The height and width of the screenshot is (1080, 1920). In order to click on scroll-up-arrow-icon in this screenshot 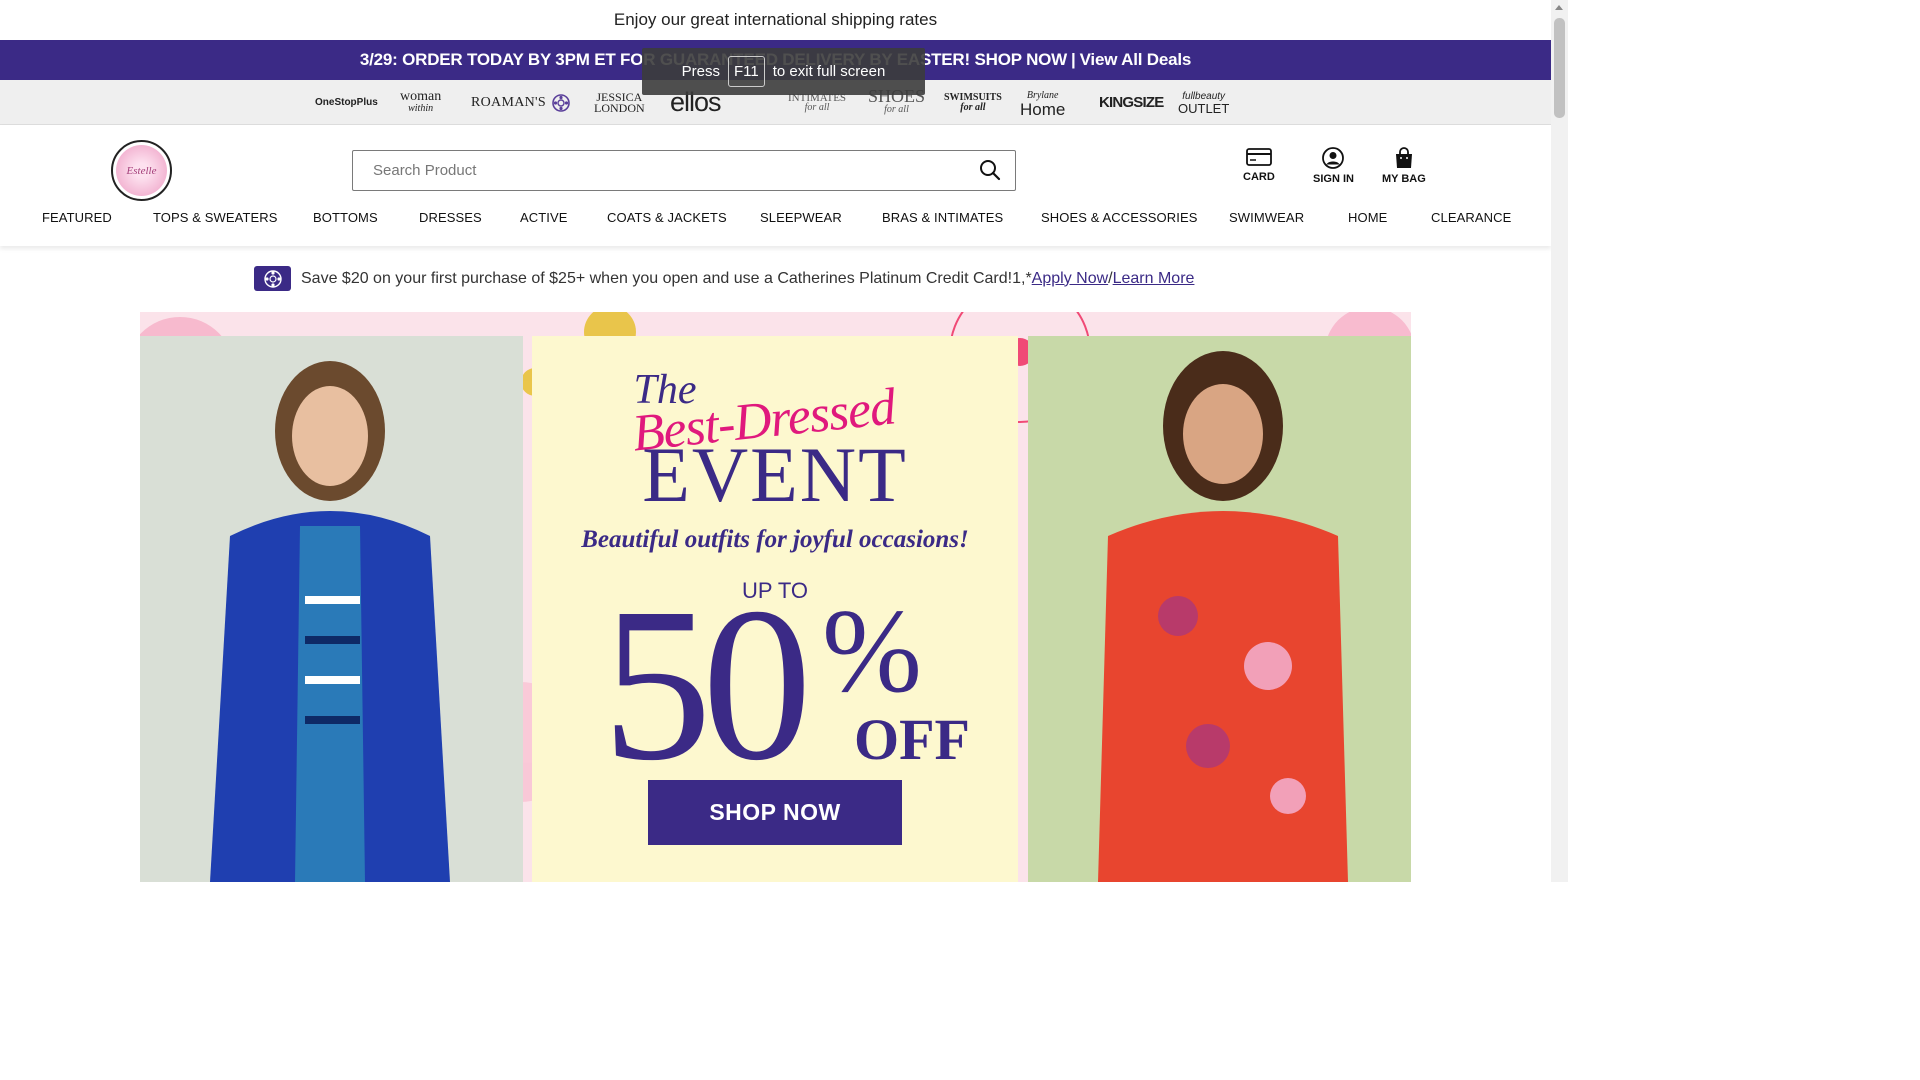, I will do `click(1559, 7)`.